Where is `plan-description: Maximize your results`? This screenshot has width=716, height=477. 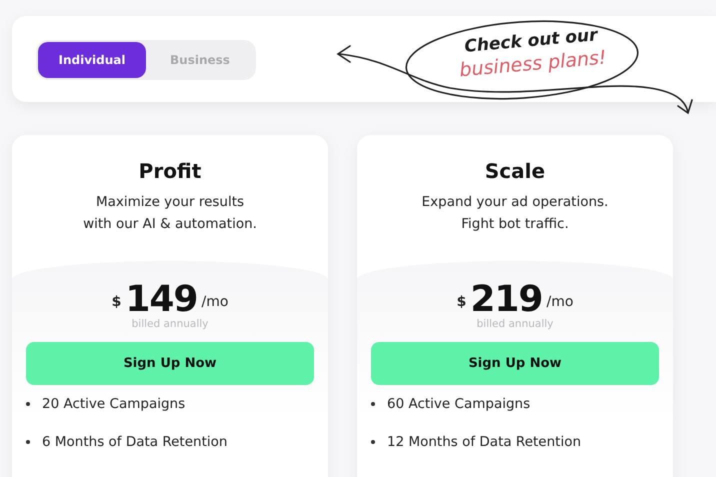
plan-description: Maximize your results is located at coordinates (170, 202).